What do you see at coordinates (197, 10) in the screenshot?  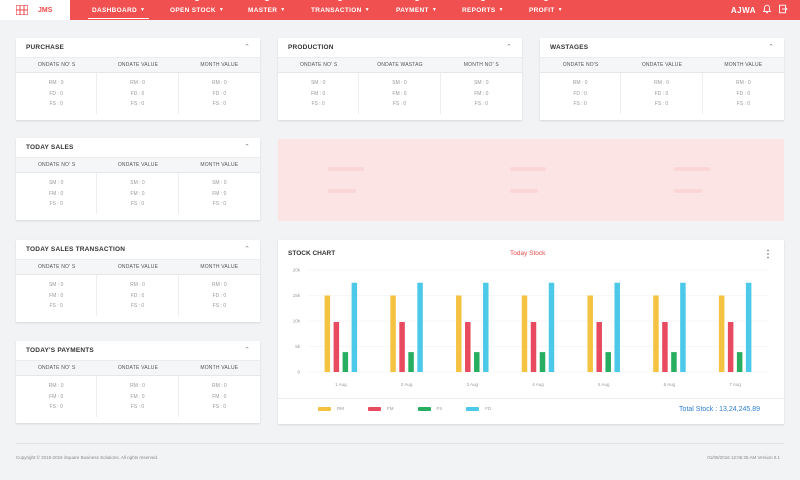 I see `nav-open-stock: OPEN STOCK ▼` at bounding box center [197, 10].